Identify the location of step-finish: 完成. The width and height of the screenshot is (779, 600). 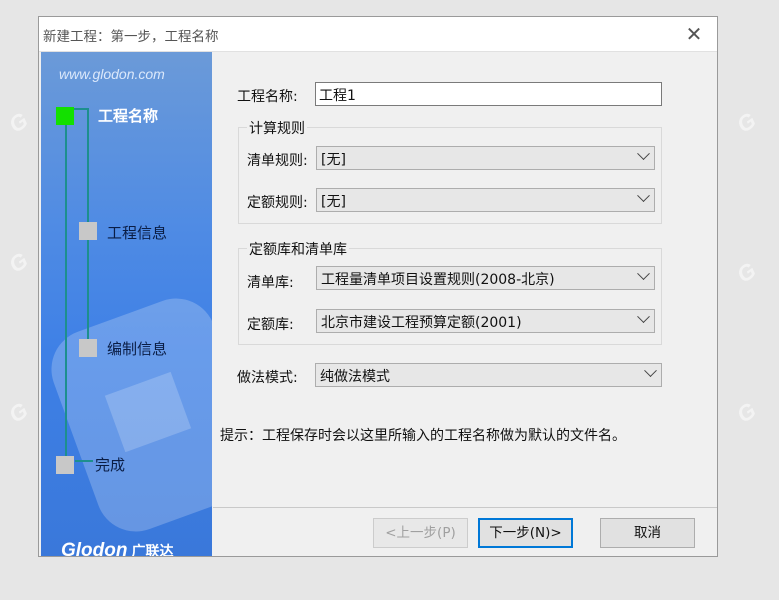
(110, 465).